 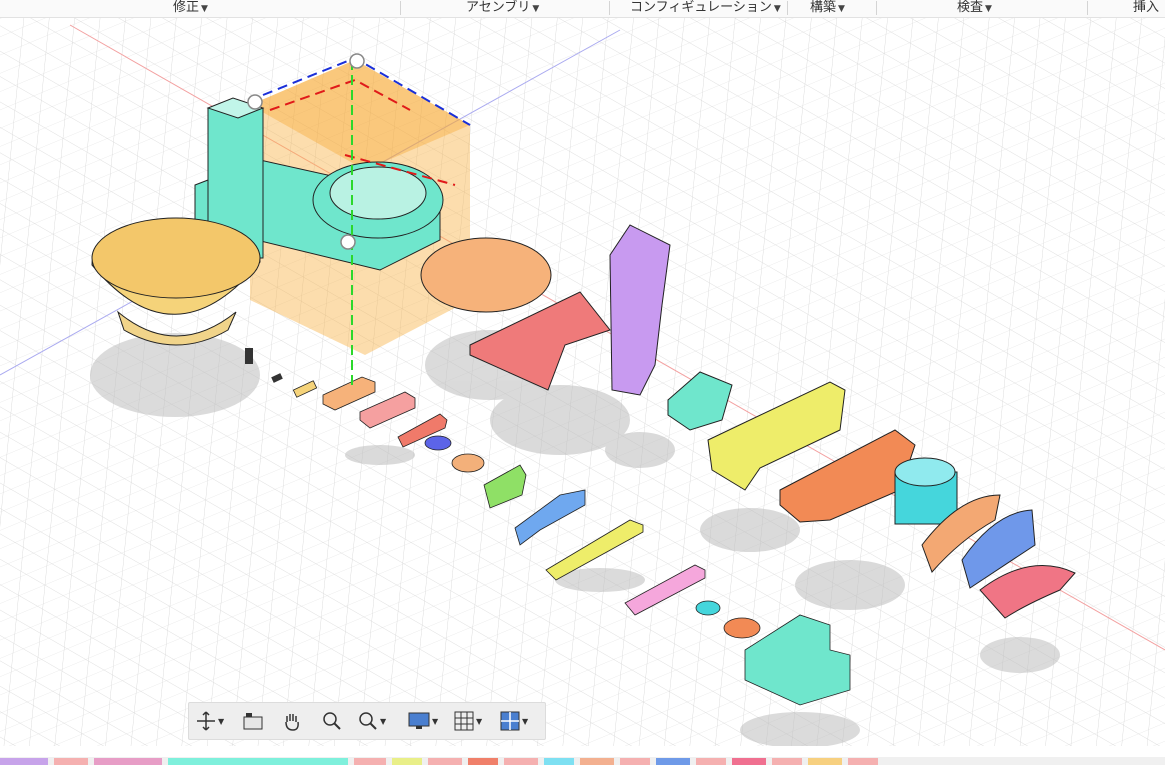 I want to click on menu-construct: 構築 ▼, so click(x=827, y=8).